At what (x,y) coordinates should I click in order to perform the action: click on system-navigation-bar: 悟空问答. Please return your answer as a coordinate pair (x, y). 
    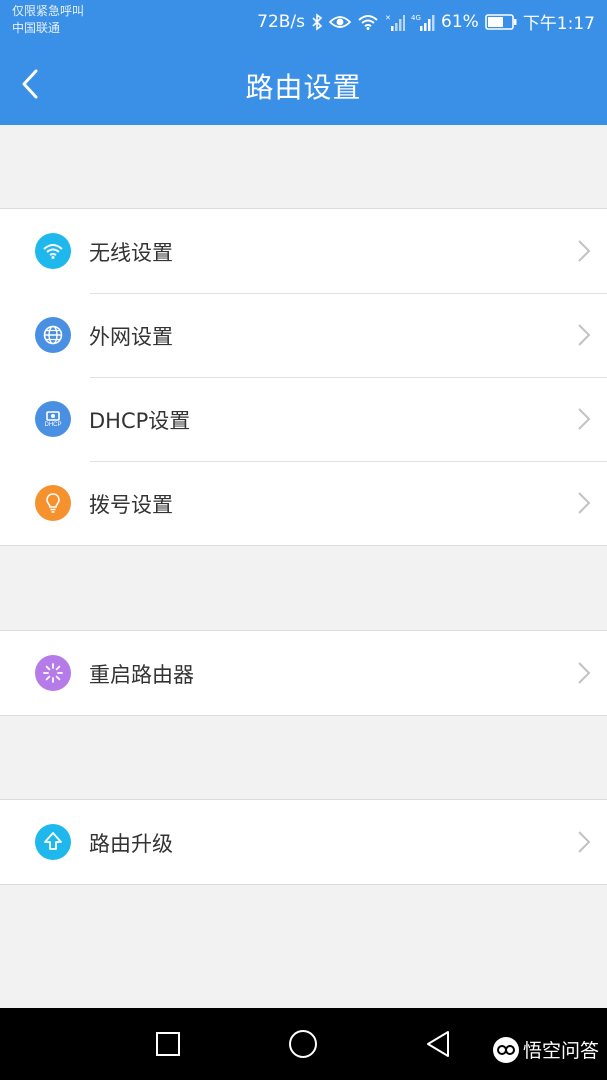
    Looking at the image, I should click on (303, 1044).